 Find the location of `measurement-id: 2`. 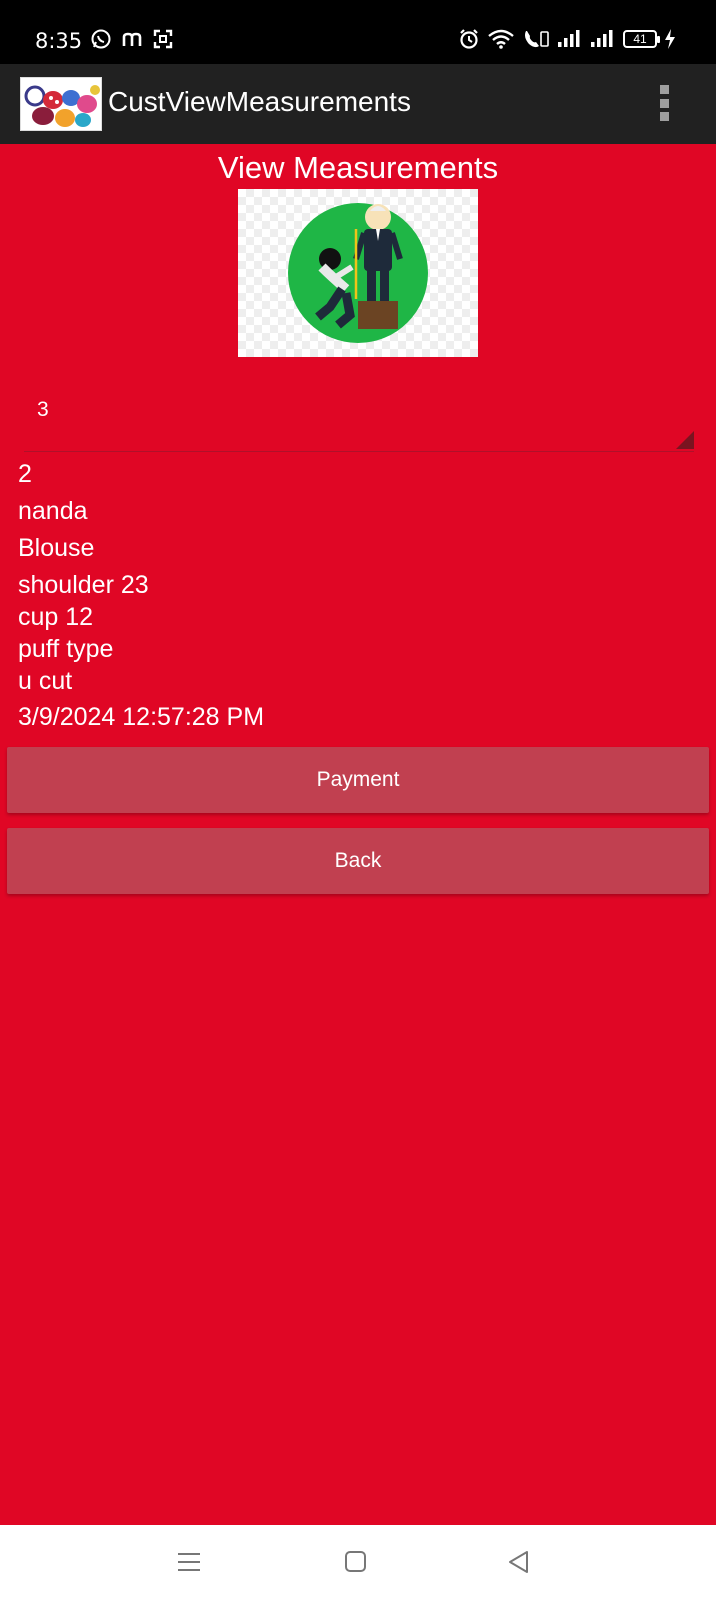

measurement-id: 2 is located at coordinates (25, 474).